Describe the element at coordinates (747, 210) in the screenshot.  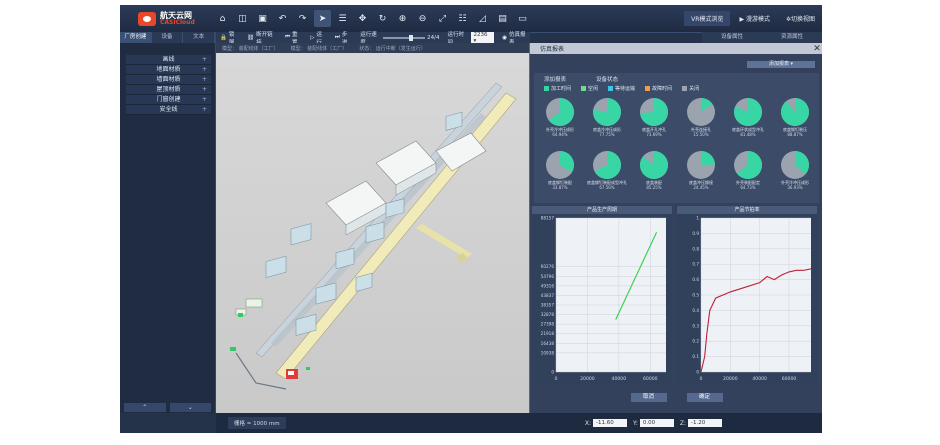
I see `chart-title: 产品节拍率` at that location.